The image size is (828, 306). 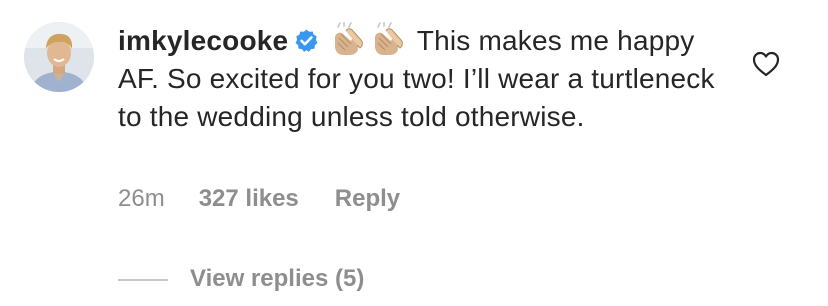 I want to click on reply-button: Reply, so click(x=367, y=199).